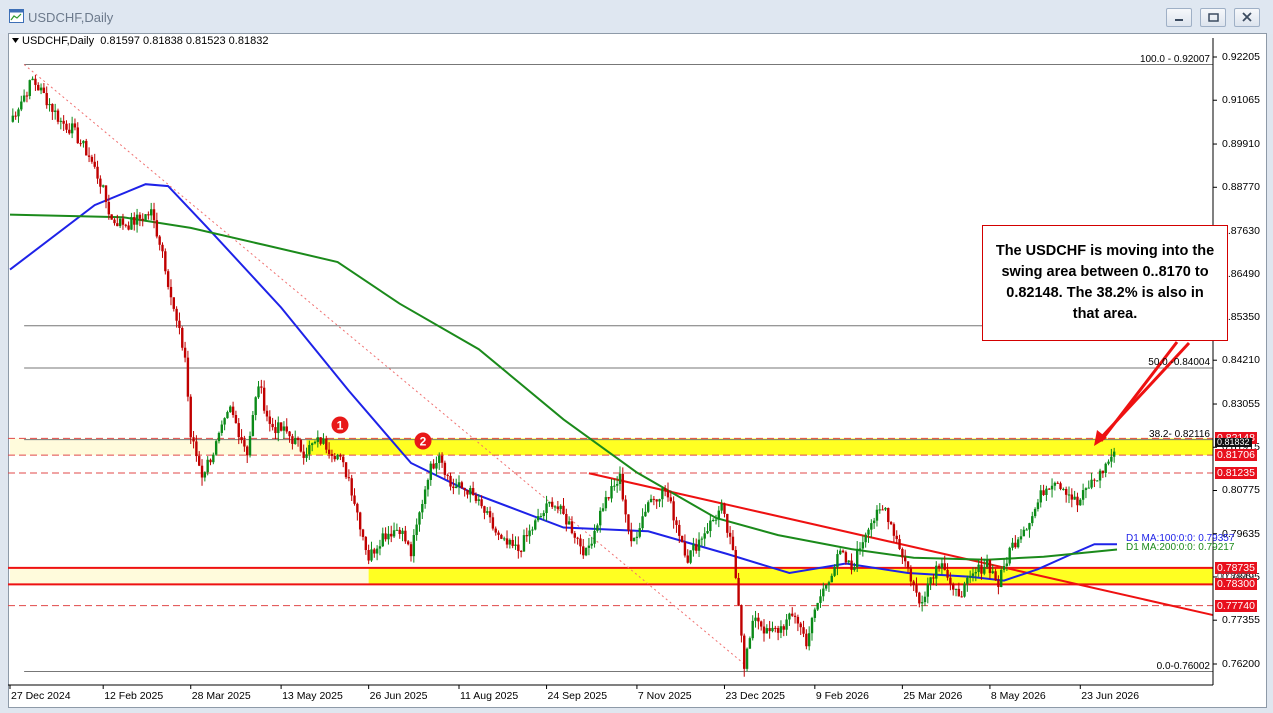 Image resolution: width=1273 pixels, height=713 pixels. I want to click on ma200-label: D1 MA:200:0:0: 0.79217, so click(1180, 548).